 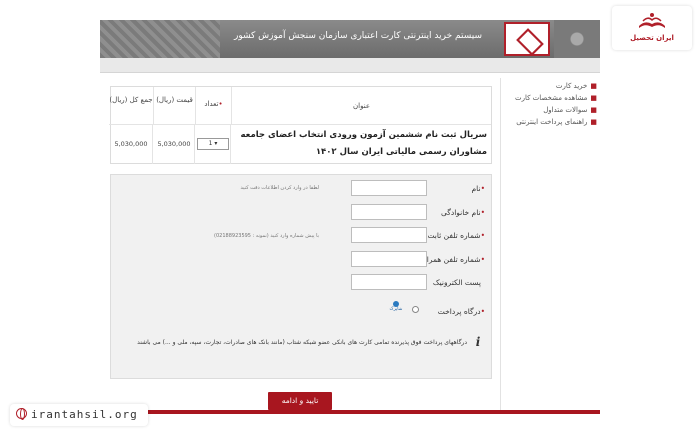 I want to click on mobile-label-text: شماره تلفن همراه, so click(x=451, y=259).